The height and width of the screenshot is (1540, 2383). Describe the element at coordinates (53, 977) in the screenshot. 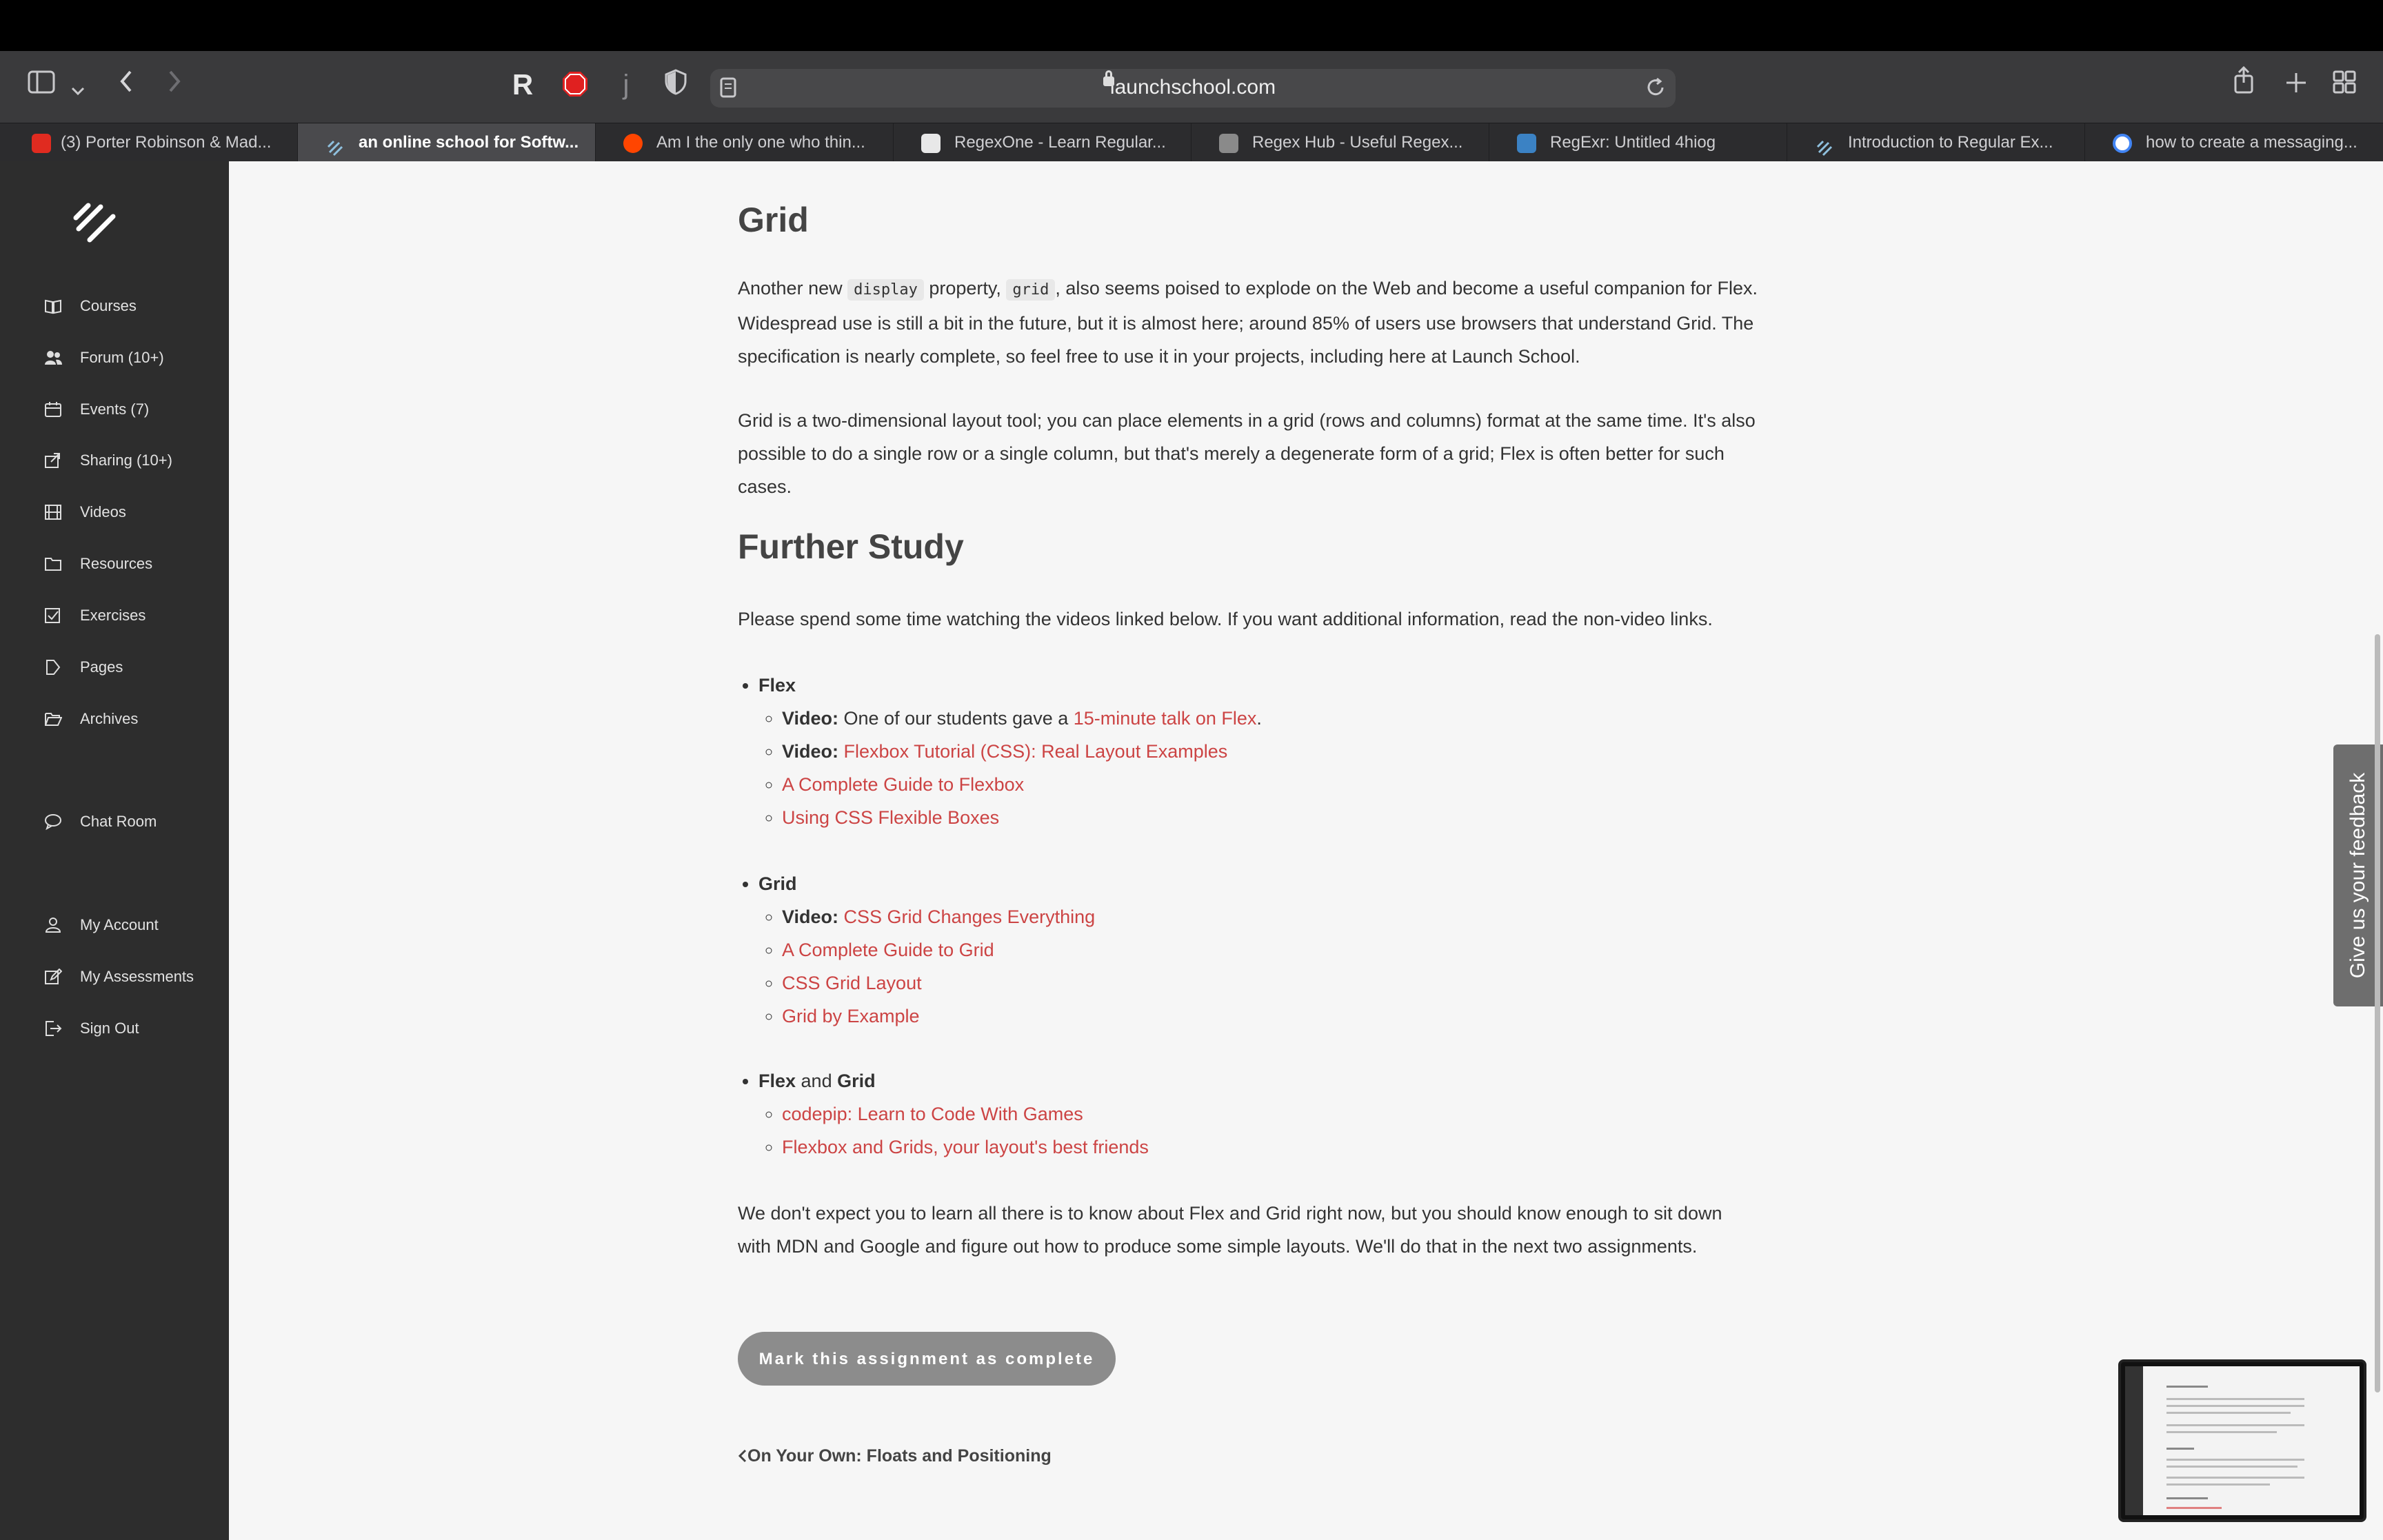

I see `edit-icon` at that location.